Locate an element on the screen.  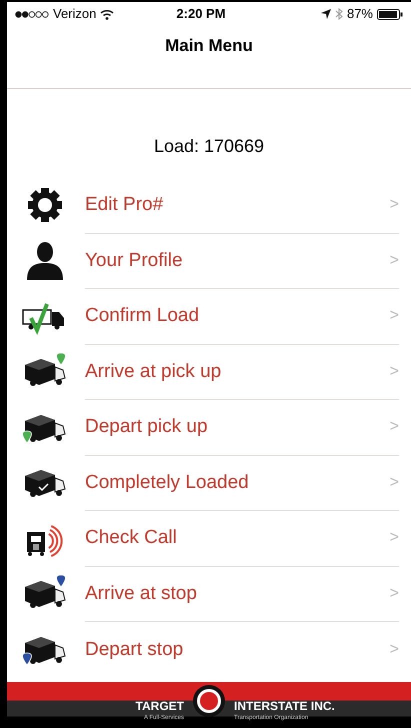
menu-label: Completely Loaded is located at coordinates (167, 482).